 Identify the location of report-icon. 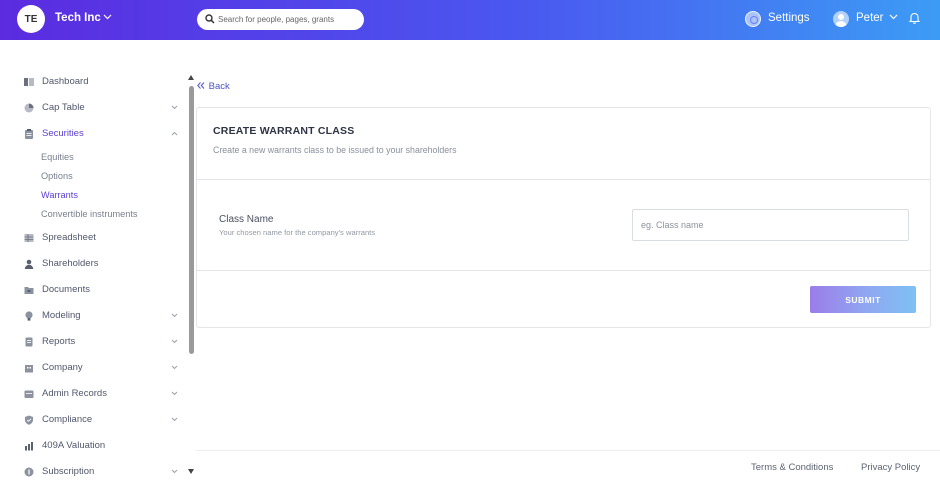
(29, 342).